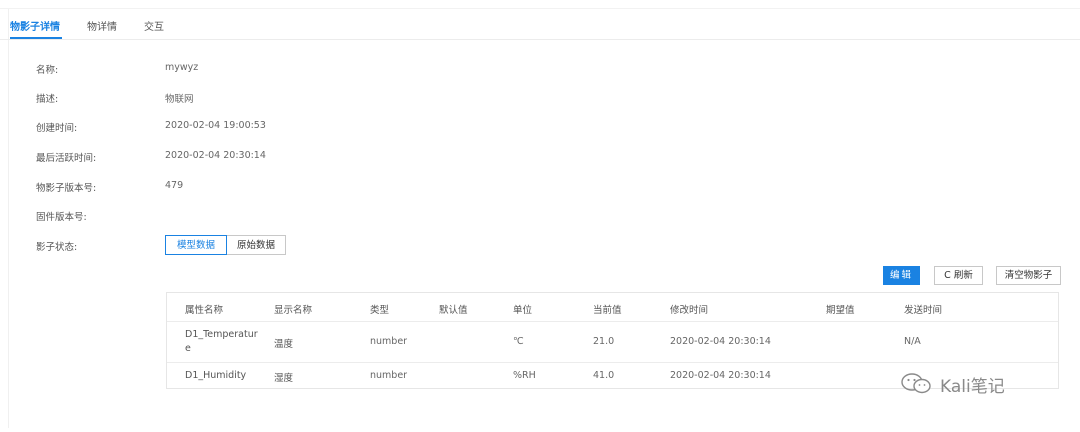 The width and height of the screenshot is (1080, 432). What do you see at coordinates (188, 348) in the screenshot?
I see `row1-name-line2: e` at bounding box center [188, 348].